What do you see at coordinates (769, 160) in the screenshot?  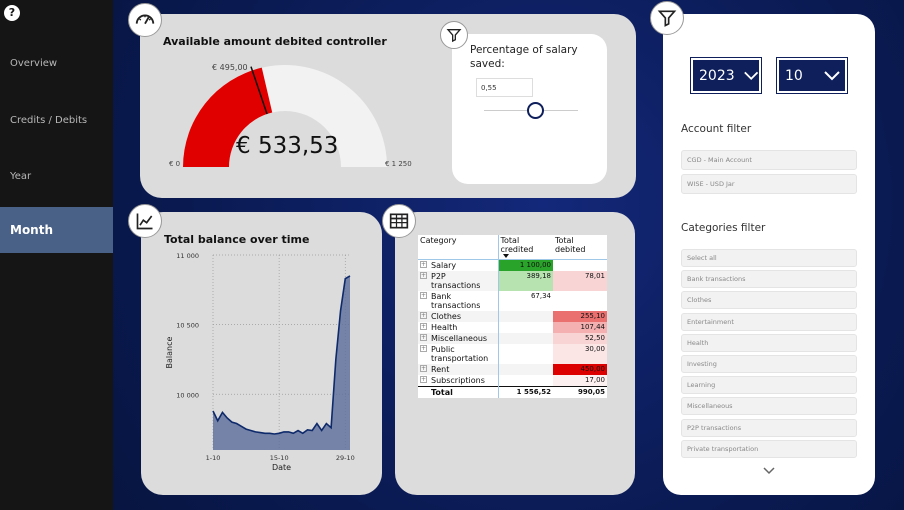 I see `account-option: CGD - Main Account` at bounding box center [769, 160].